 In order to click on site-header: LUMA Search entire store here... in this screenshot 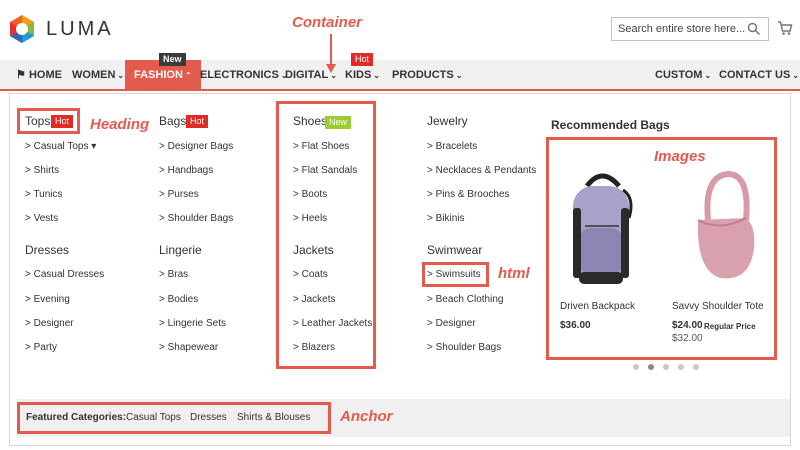, I will do `click(400, 29)`.